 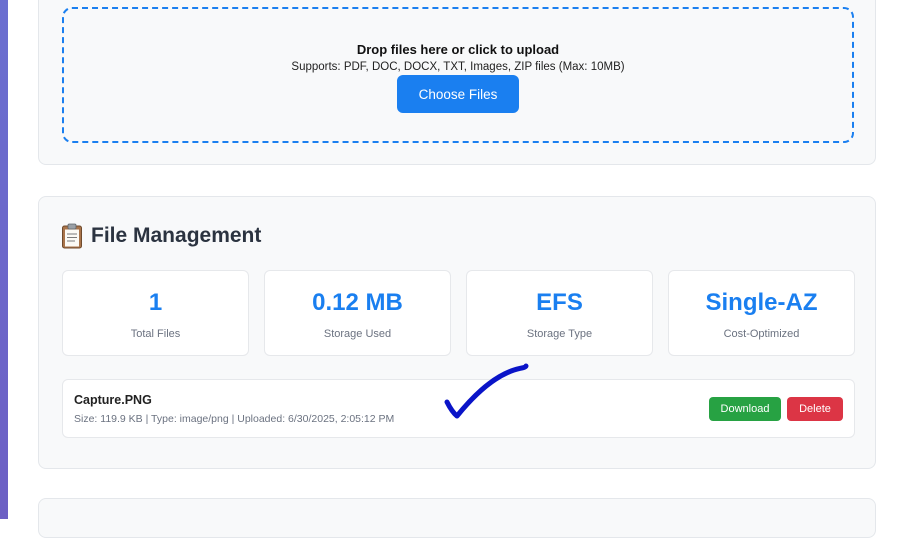 I want to click on file-management-header: File Management, so click(x=161, y=236).